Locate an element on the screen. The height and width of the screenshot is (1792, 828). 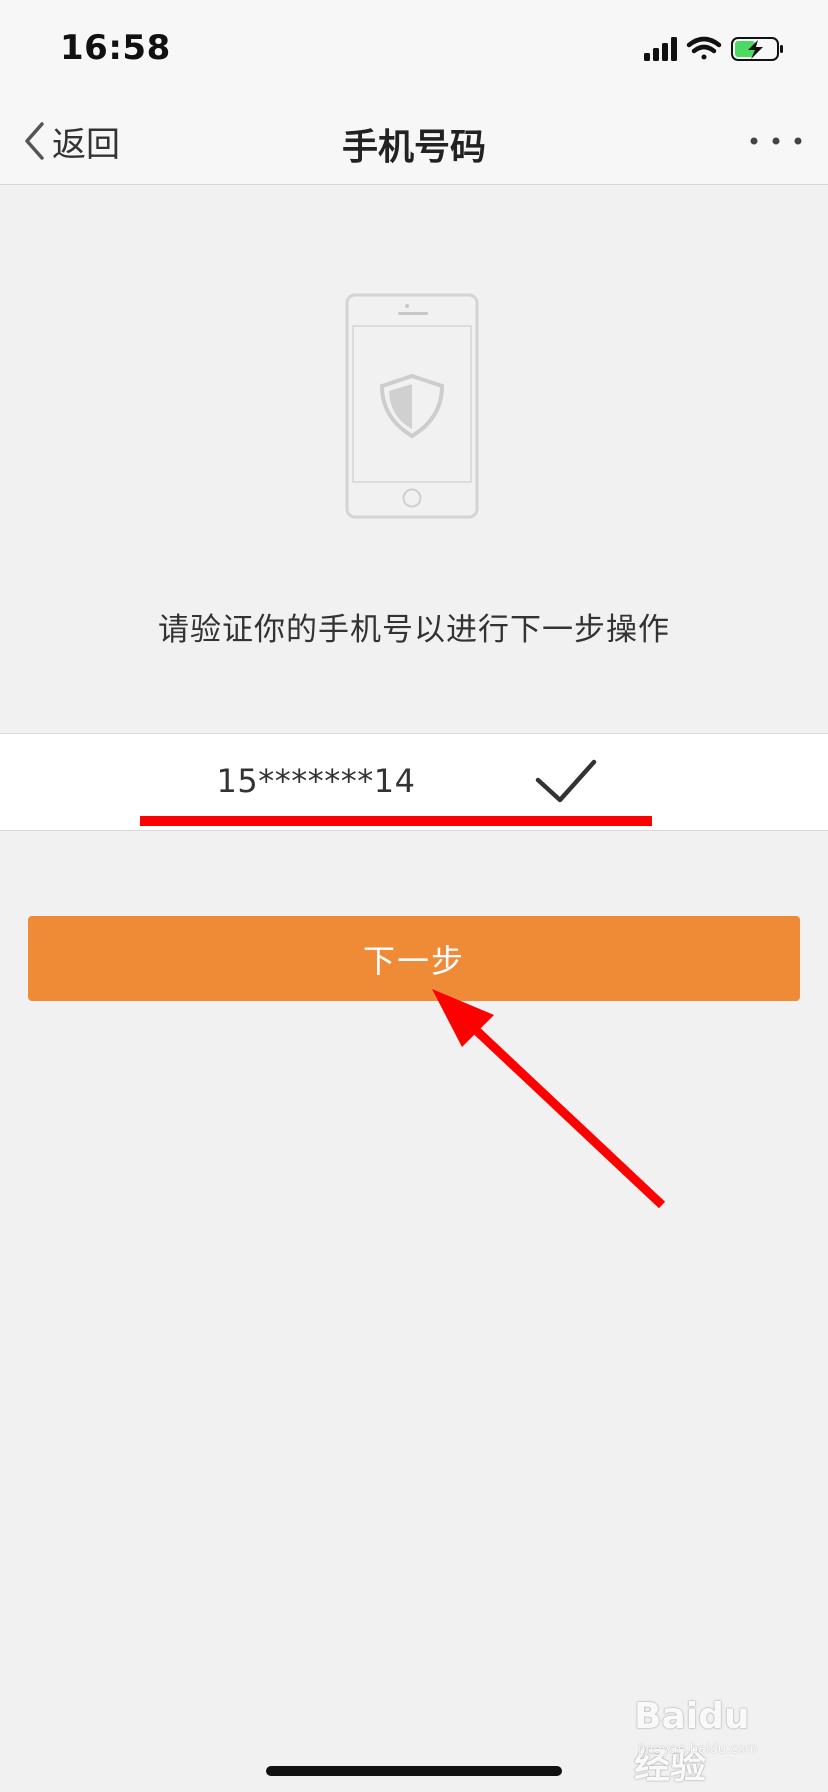
back-button: 返回 is located at coordinates (71, 141).